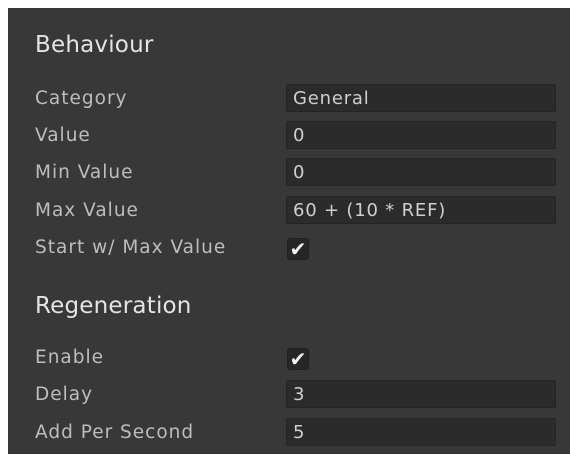 The height and width of the screenshot is (455, 570). I want to click on start-max-value-row: Start w/ Max Value ✔, so click(289, 249).